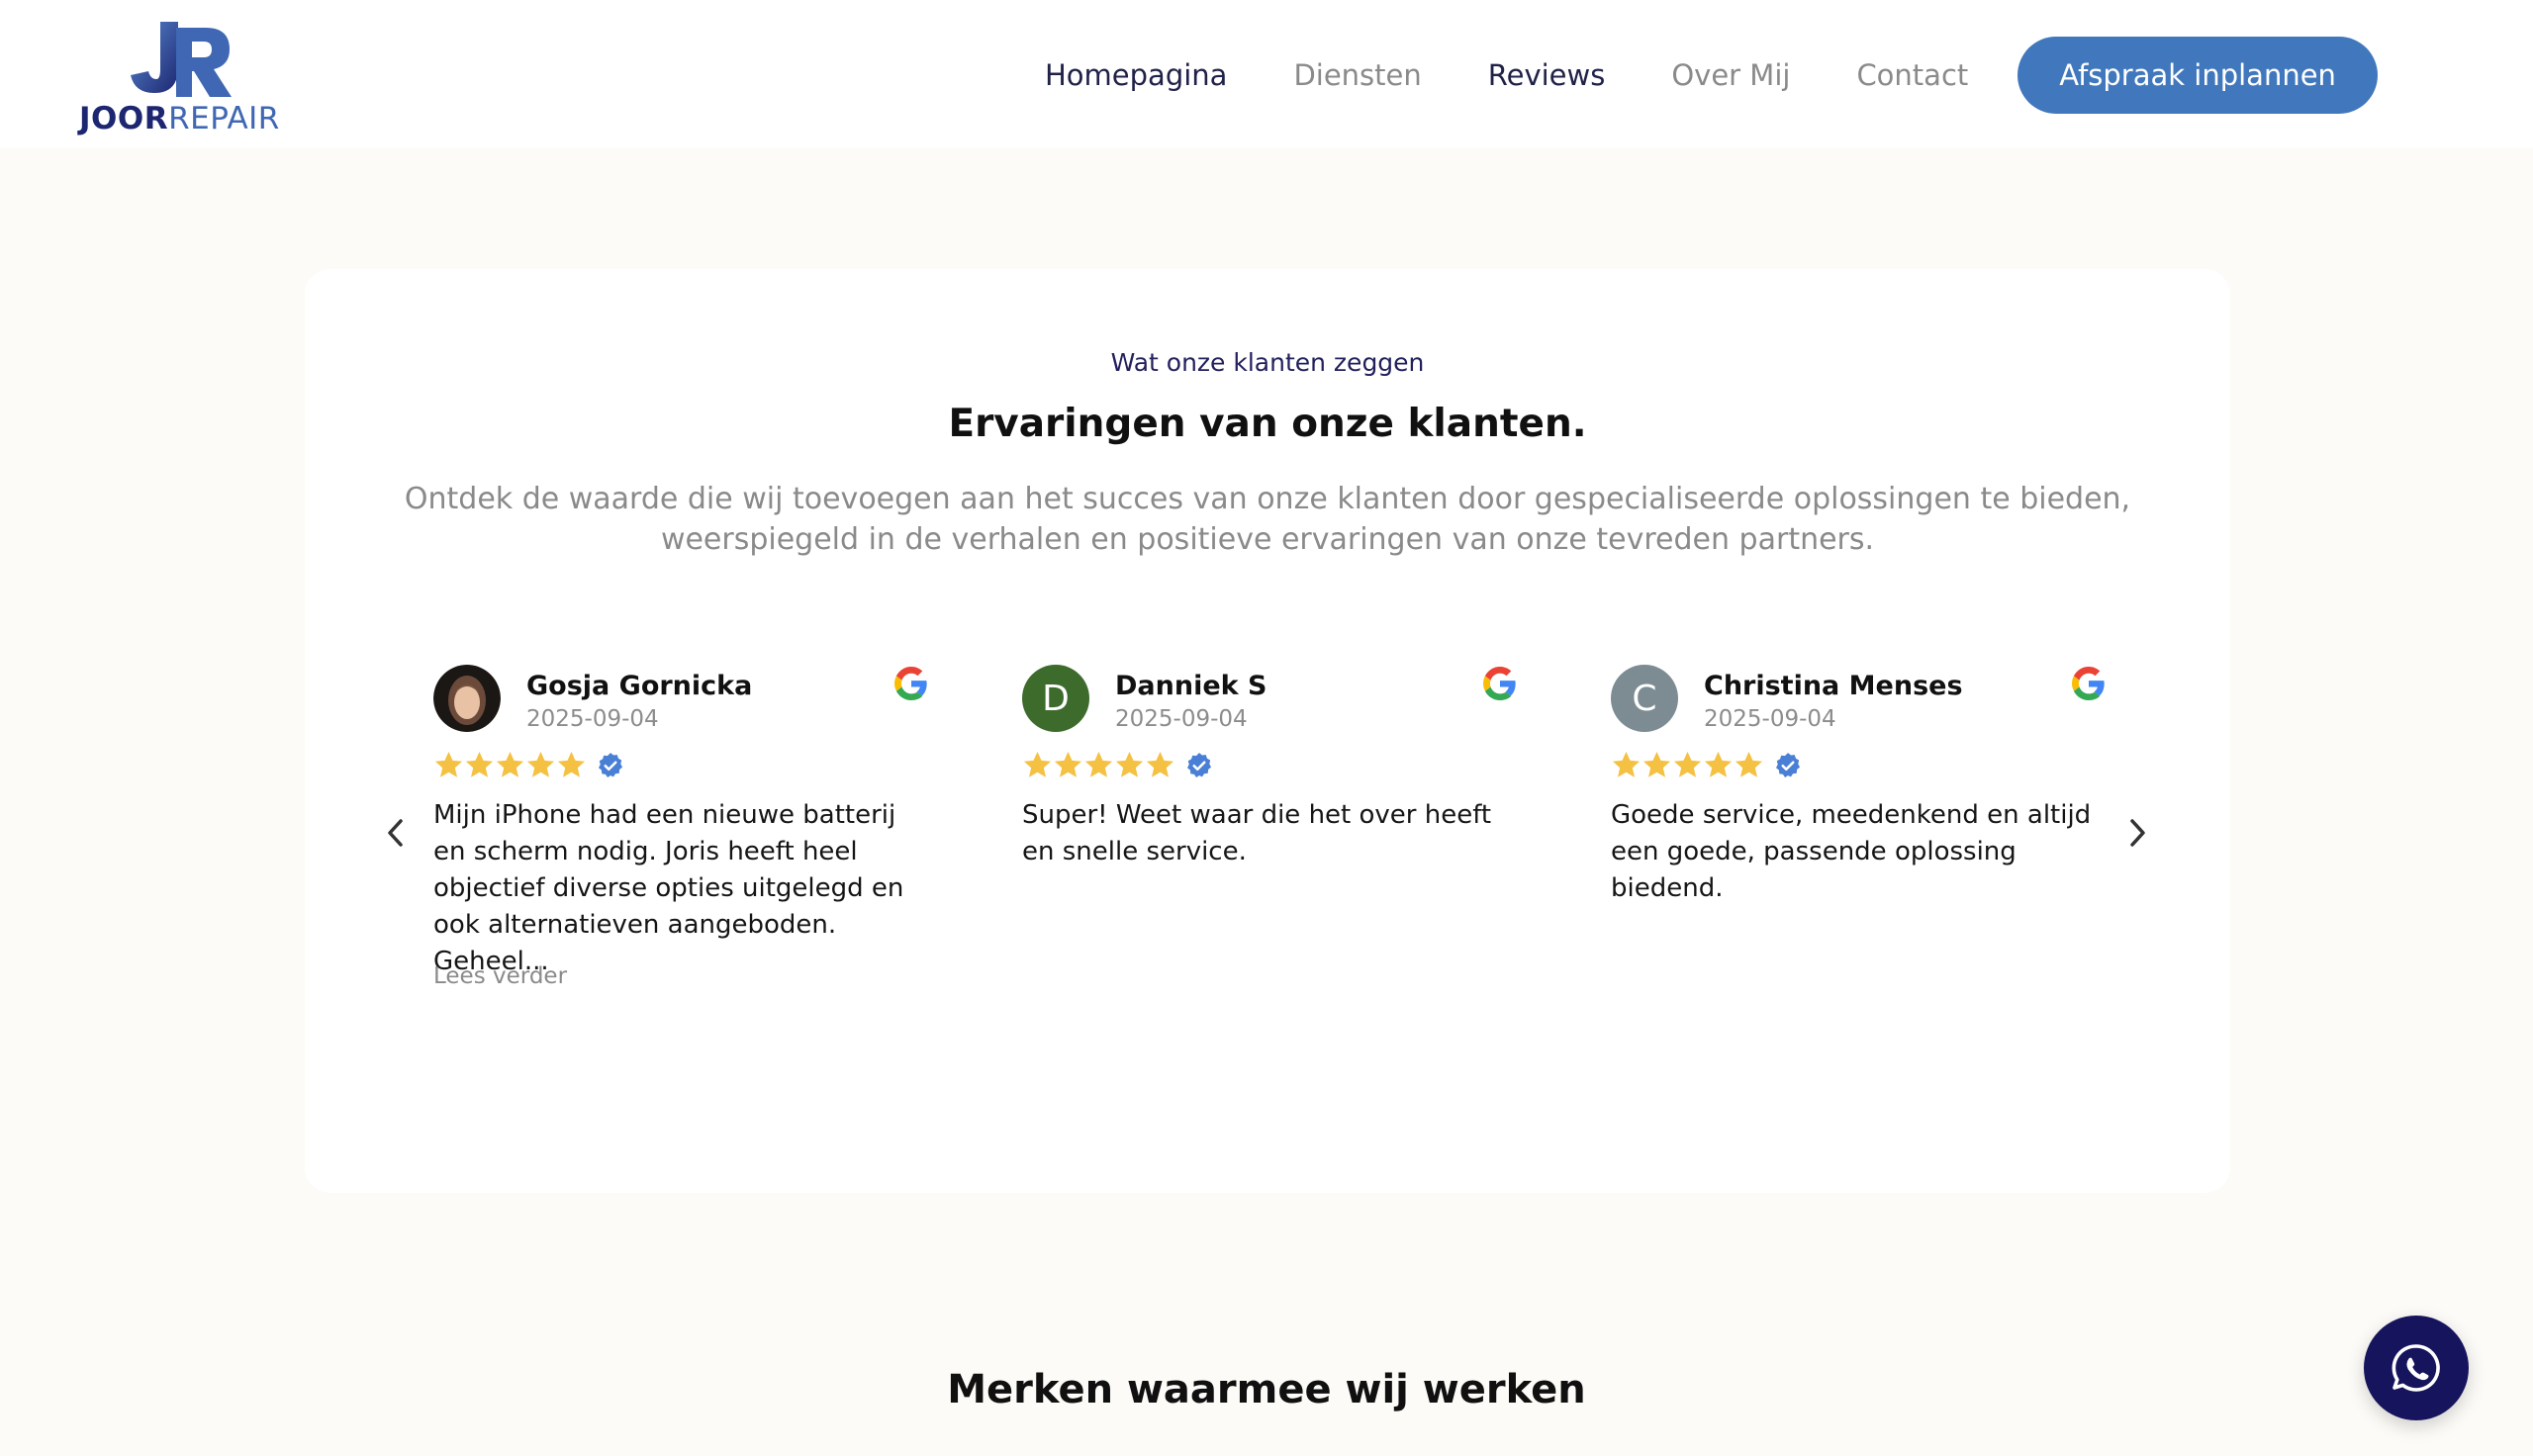 Image resolution: width=2533 pixels, height=1456 pixels. Describe the element at coordinates (124, 118) in the screenshot. I see `logo-word-joor: JOOR` at that location.